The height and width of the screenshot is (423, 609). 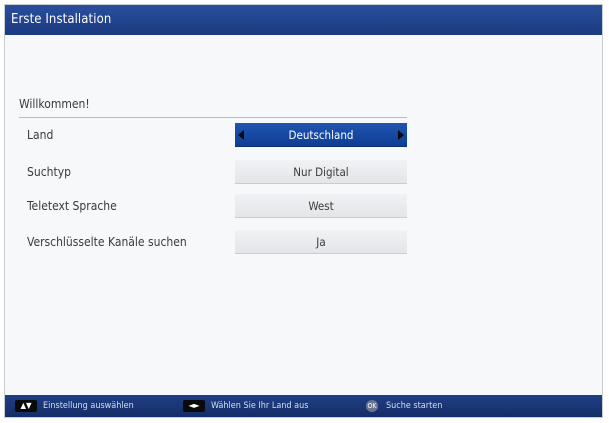 I want to click on arrow-right-icon, so click(x=401, y=135).